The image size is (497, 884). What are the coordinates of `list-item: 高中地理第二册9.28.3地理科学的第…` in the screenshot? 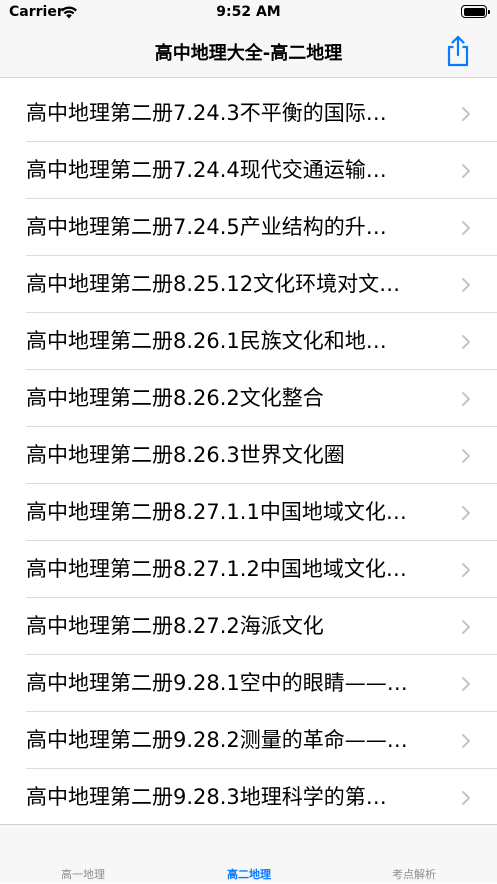 It's located at (248, 796).